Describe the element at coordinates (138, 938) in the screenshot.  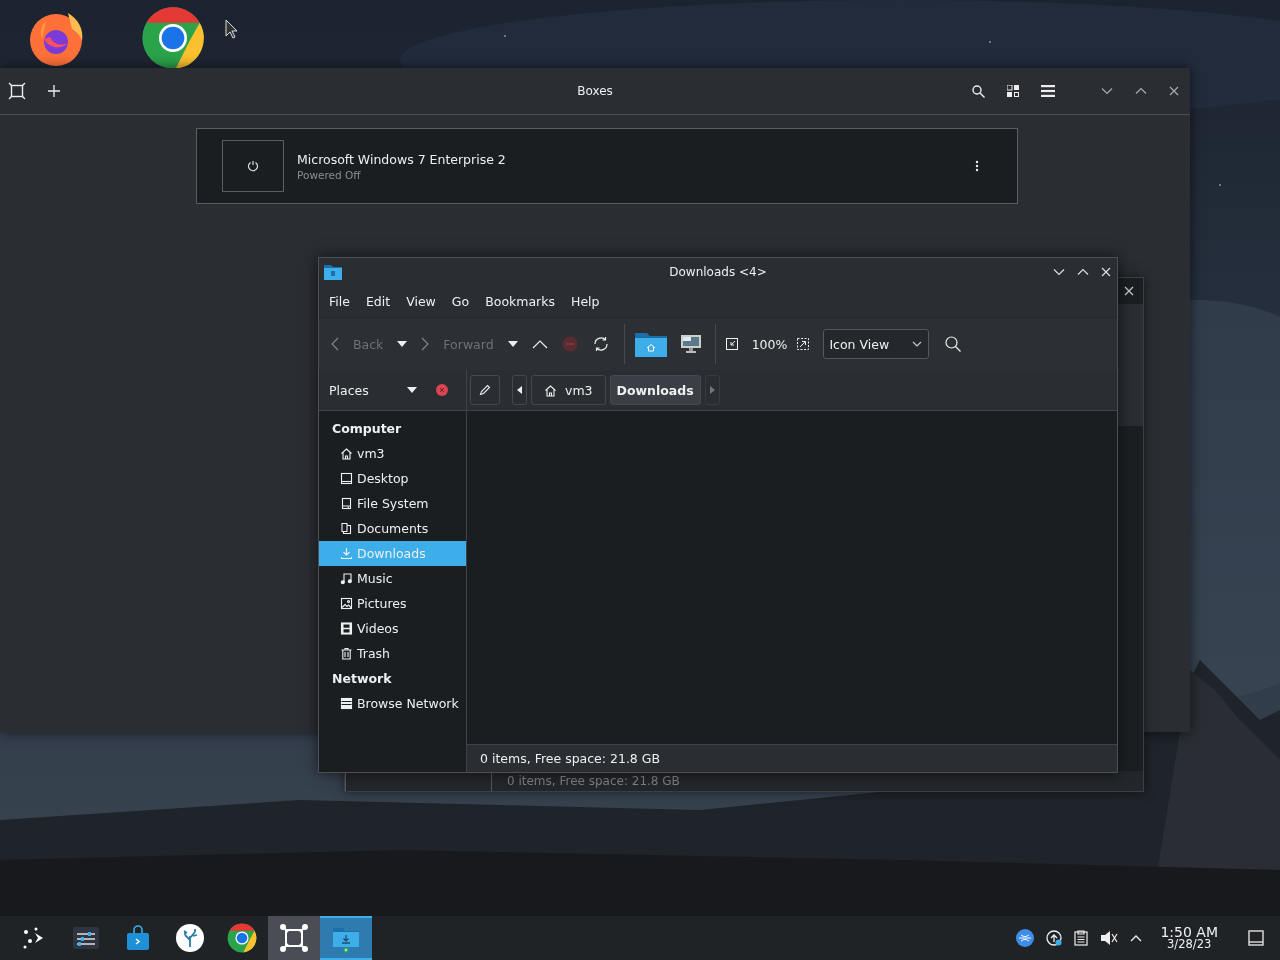
I see `shopping-bag-icon` at that location.